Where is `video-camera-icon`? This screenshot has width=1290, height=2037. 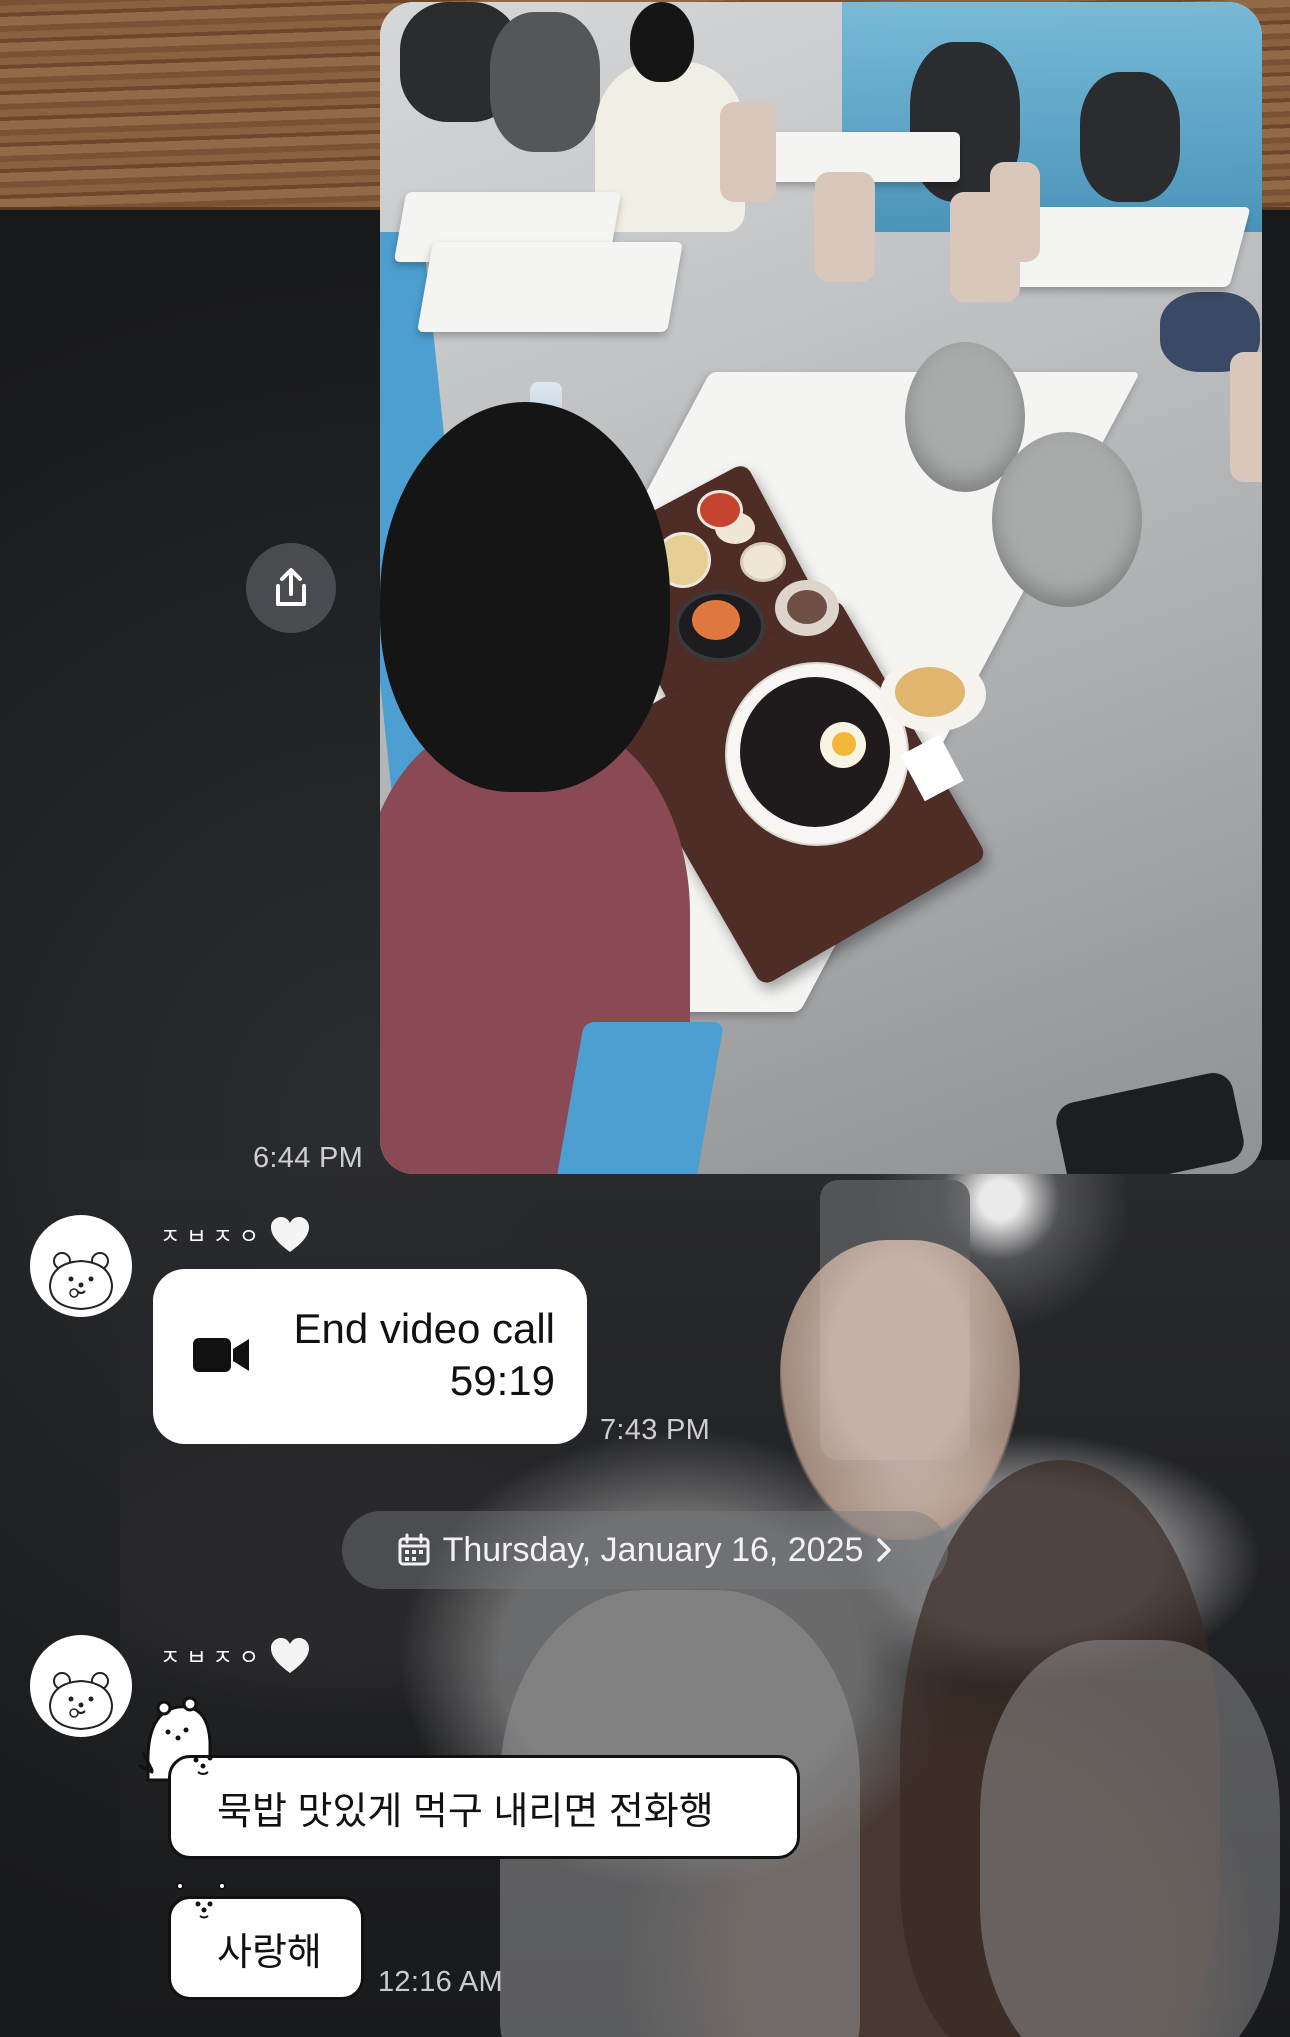 video-camera-icon is located at coordinates (221, 1355).